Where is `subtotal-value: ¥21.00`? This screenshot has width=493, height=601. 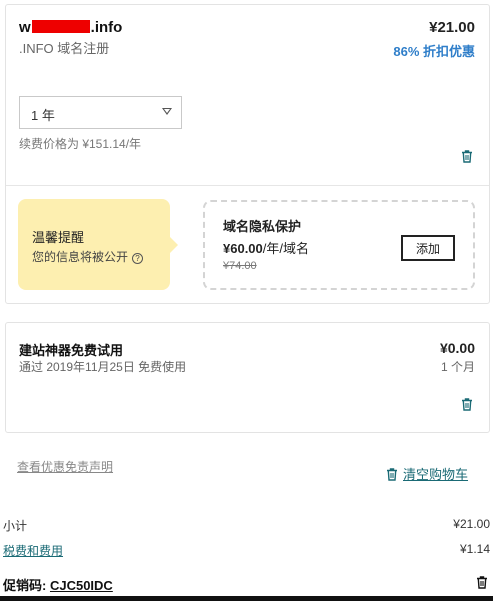 subtotal-value: ¥21.00 is located at coordinates (471, 524).